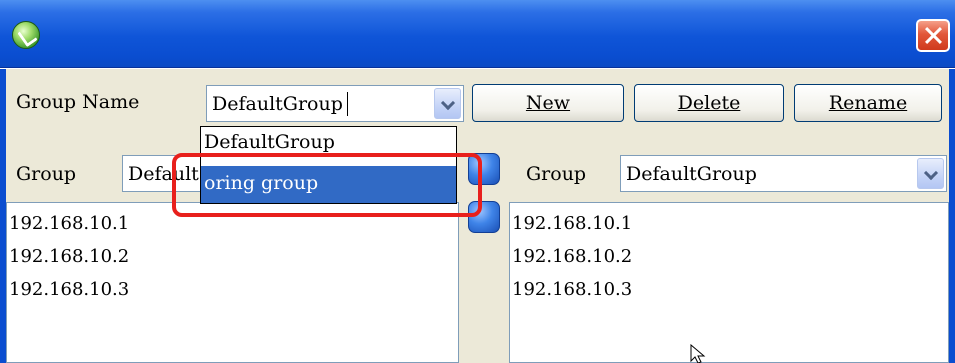 The image size is (955, 363). What do you see at coordinates (327, 185) in the screenshot?
I see `highlight-annotation` at bounding box center [327, 185].